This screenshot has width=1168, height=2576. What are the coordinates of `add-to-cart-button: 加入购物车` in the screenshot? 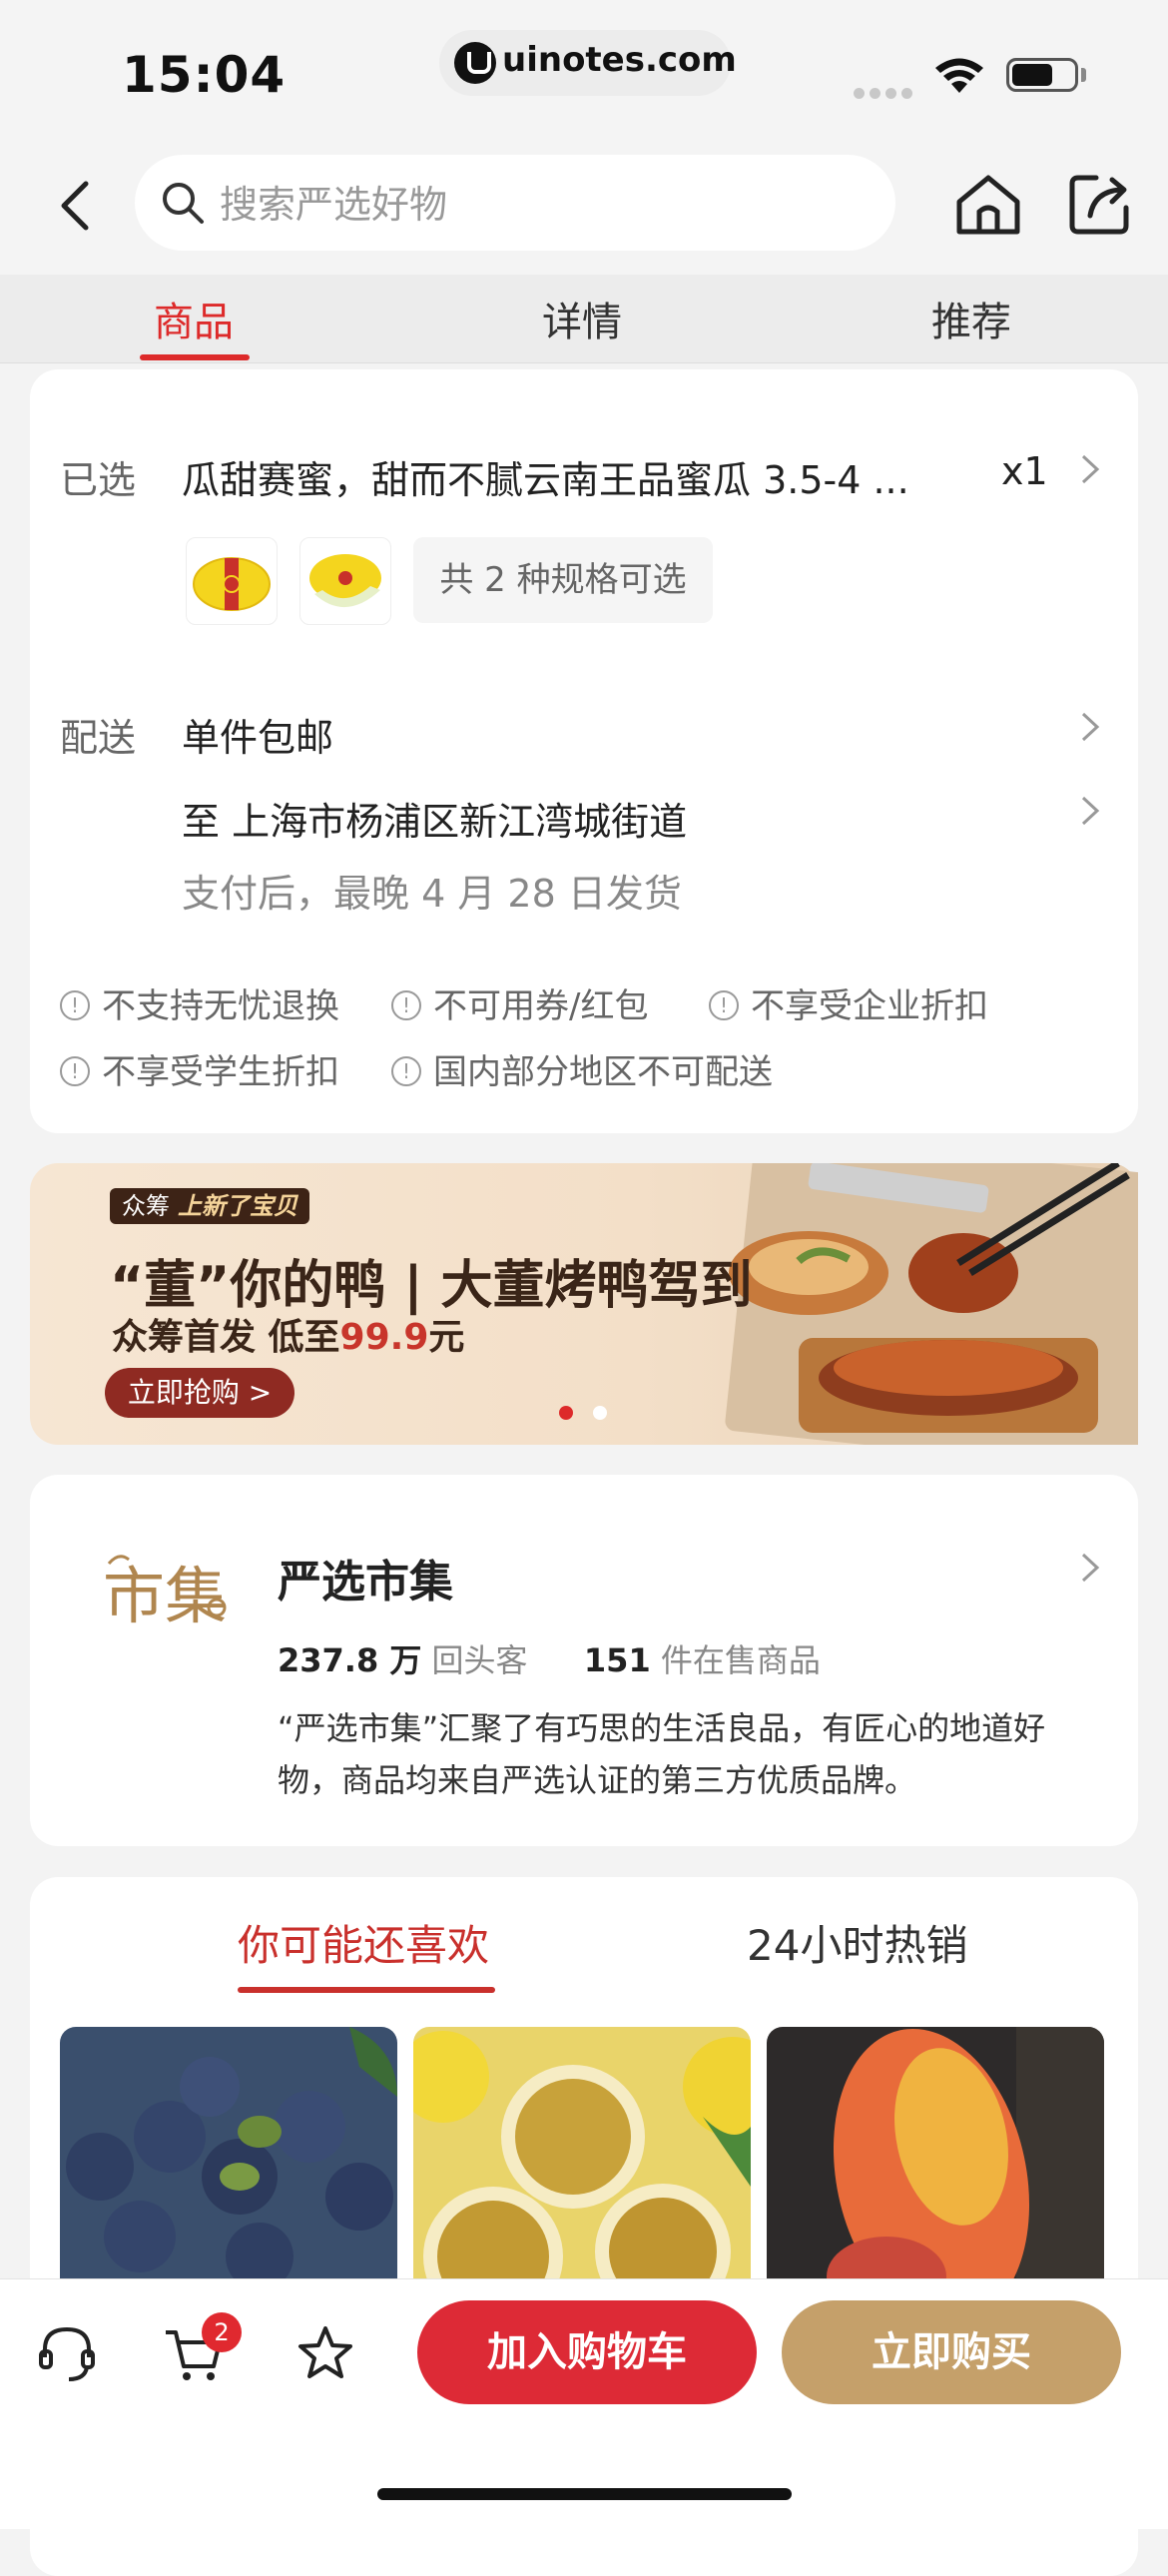 It's located at (587, 2352).